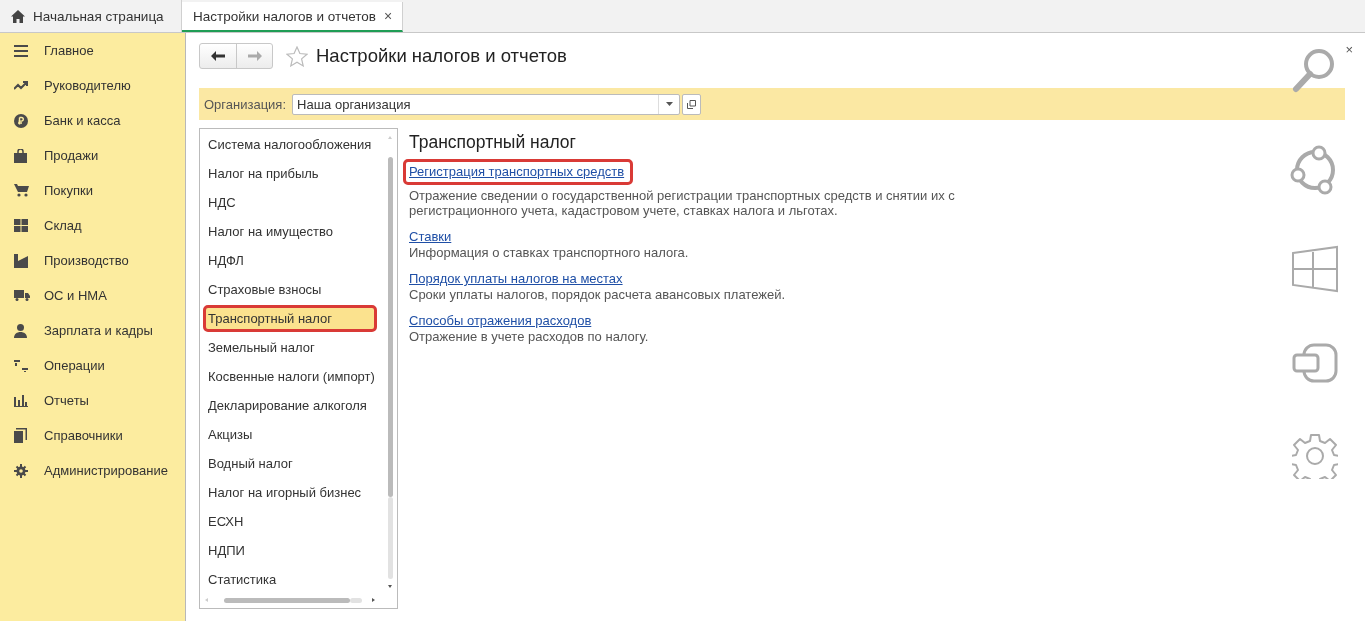  Describe the element at coordinates (1315, 363) in the screenshot. I see `devices-icon` at that location.